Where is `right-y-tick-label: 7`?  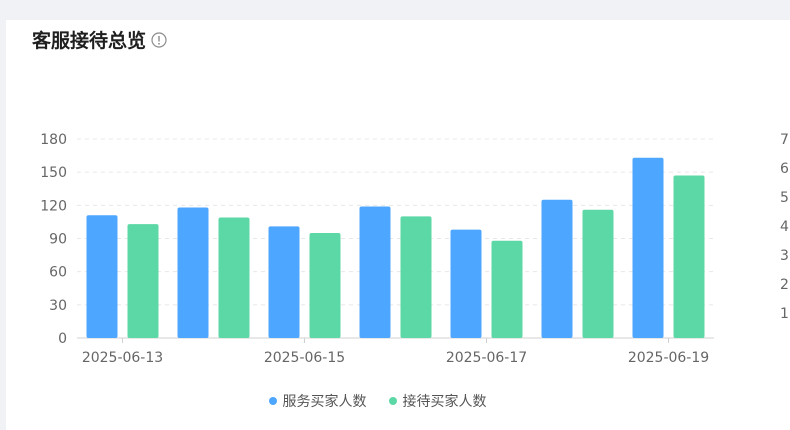 right-y-tick-label: 7 is located at coordinates (784, 140).